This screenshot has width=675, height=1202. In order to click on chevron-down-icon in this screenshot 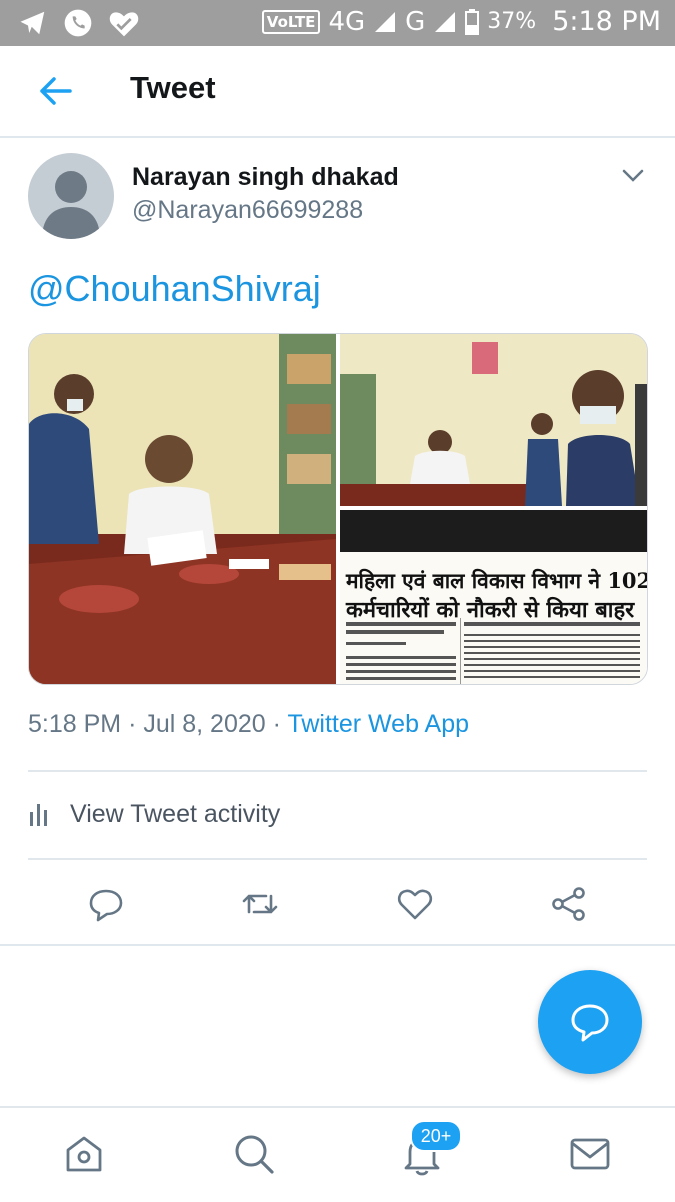, I will do `click(633, 175)`.